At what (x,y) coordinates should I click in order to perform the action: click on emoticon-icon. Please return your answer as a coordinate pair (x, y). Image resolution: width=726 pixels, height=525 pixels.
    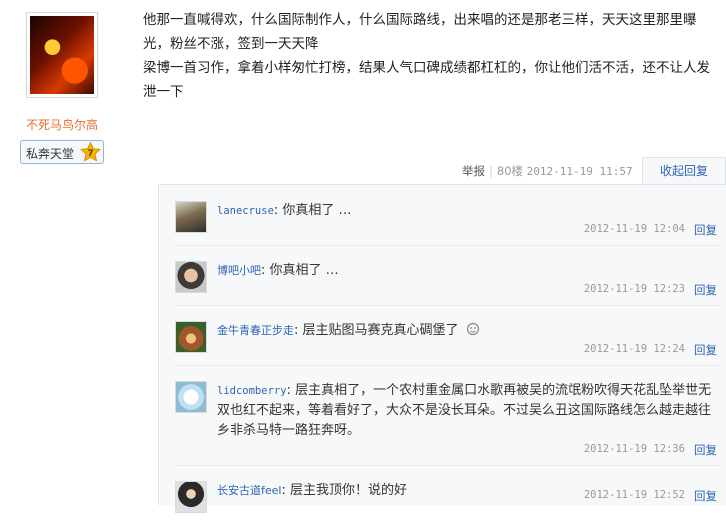
    Looking at the image, I should click on (472, 329).